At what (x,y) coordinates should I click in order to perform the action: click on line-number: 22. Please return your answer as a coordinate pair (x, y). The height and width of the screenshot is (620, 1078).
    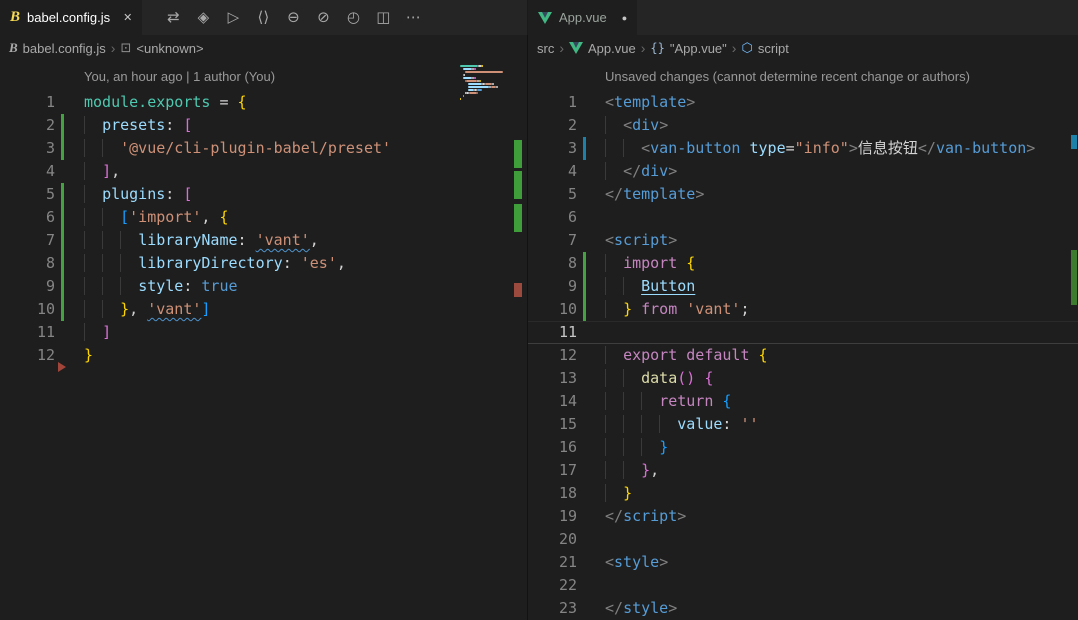
    Looking at the image, I should click on (567, 585).